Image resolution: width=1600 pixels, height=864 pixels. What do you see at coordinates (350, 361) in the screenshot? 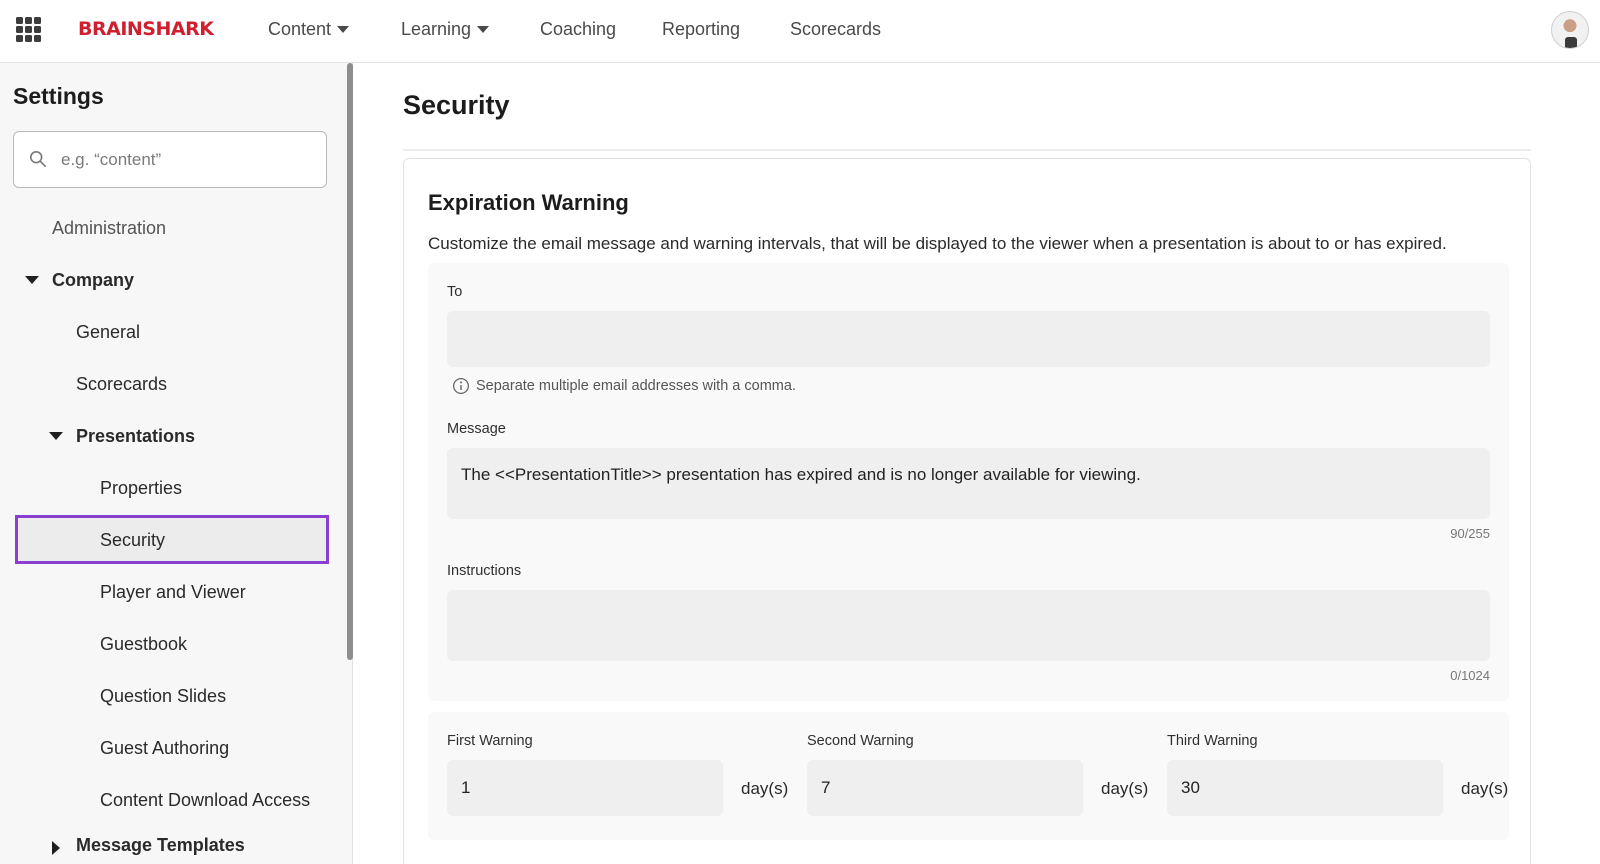
I see `sidebar-scrollbar` at bounding box center [350, 361].